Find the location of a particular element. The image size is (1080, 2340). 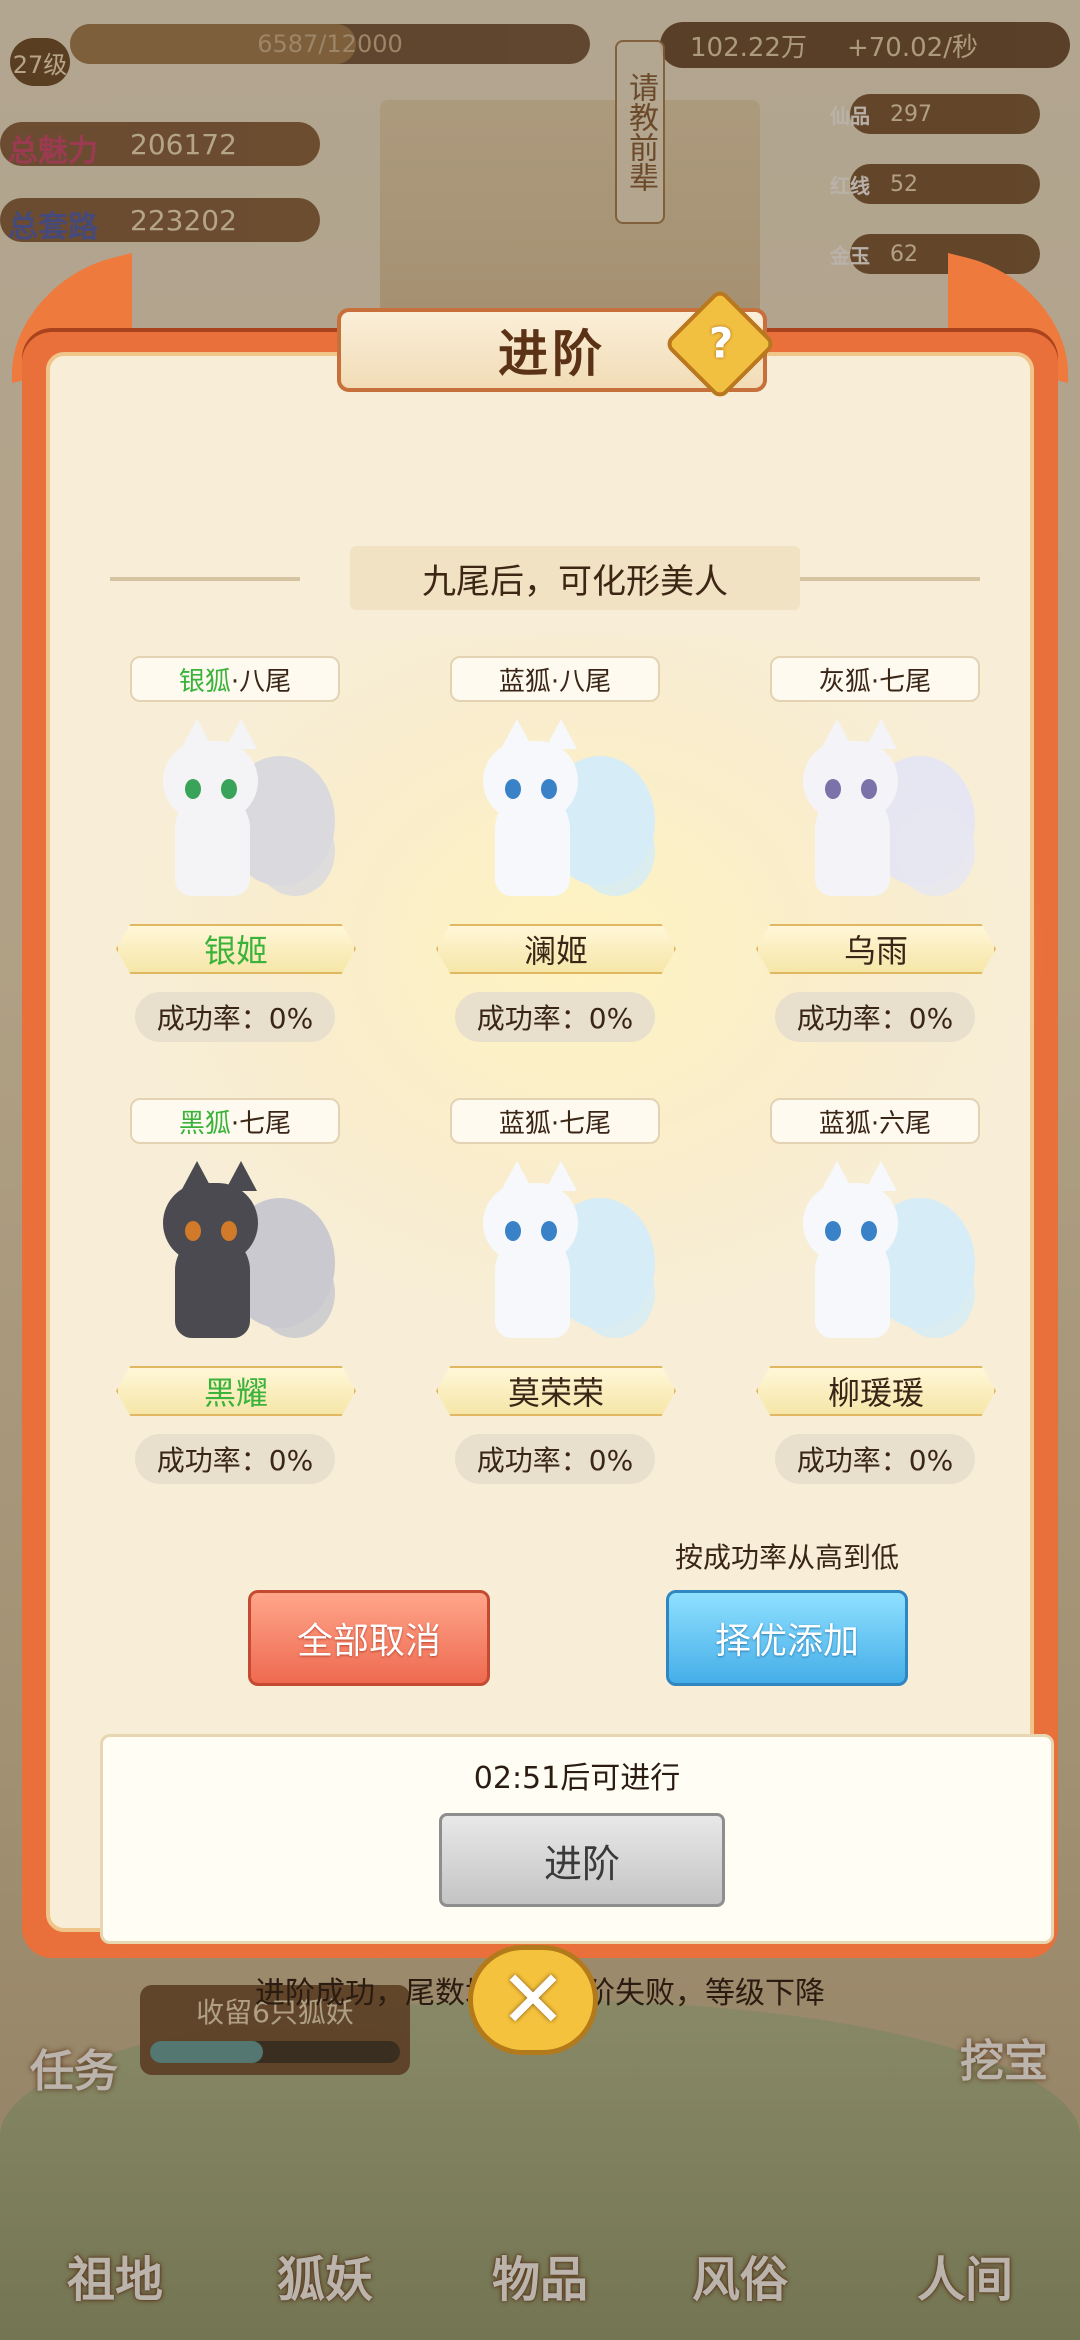

question-mark-icon: ? is located at coordinates (721, 343).